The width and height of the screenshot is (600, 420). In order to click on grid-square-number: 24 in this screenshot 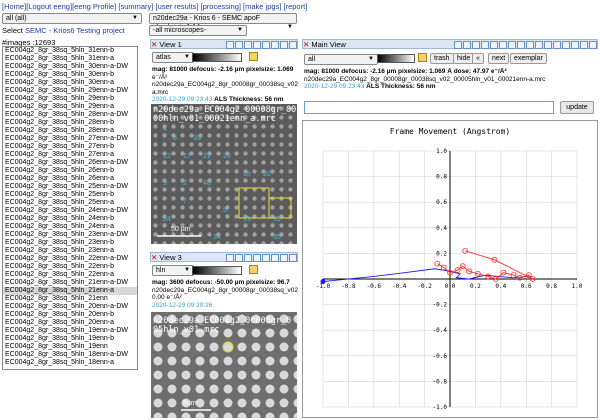, I will do `click(167, 219)`.